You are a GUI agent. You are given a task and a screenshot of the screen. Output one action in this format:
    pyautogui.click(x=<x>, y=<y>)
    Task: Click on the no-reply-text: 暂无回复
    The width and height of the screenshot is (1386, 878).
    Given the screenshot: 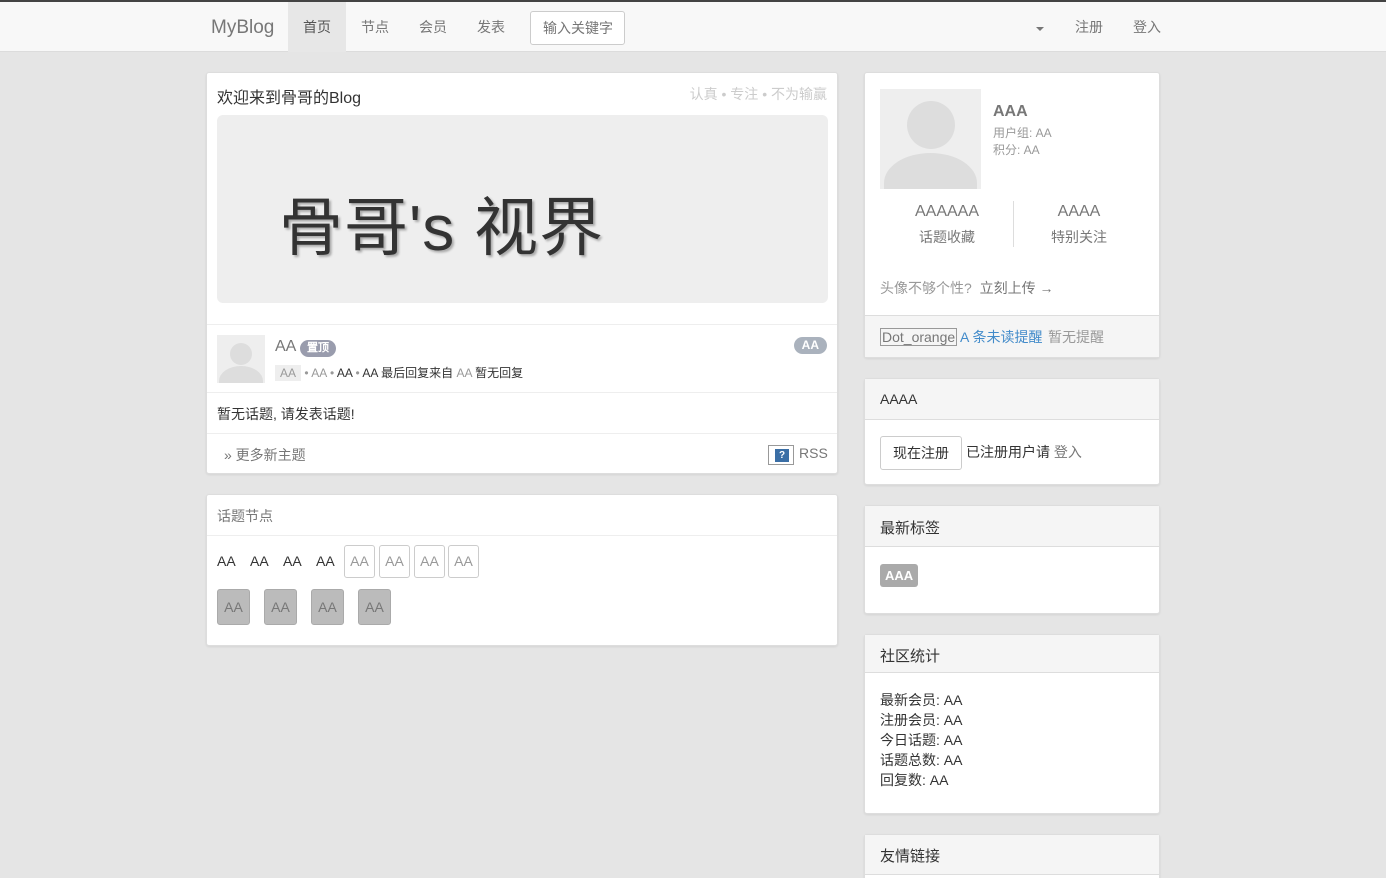 What is the action you would take?
    pyautogui.click(x=499, y=373)
    